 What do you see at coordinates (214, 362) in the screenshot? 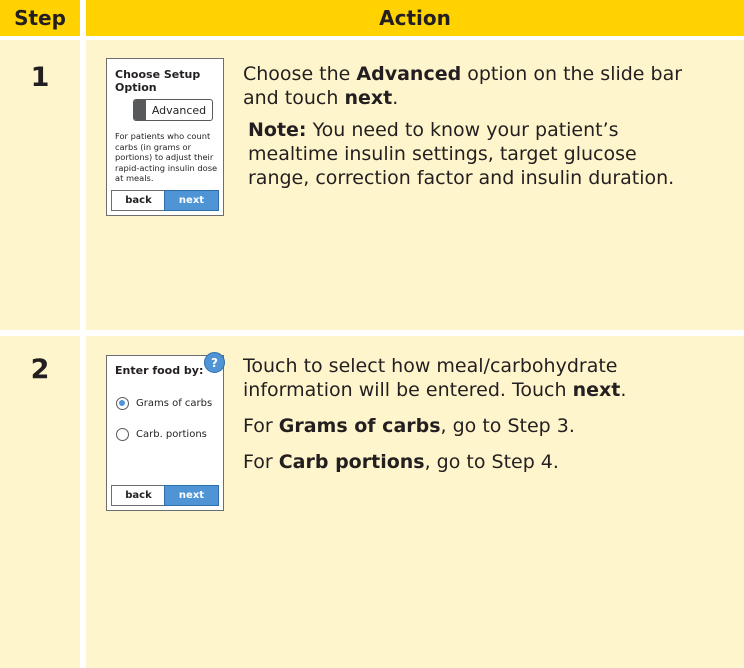
I see `help-button: ?` at bounding box center [214, 362].